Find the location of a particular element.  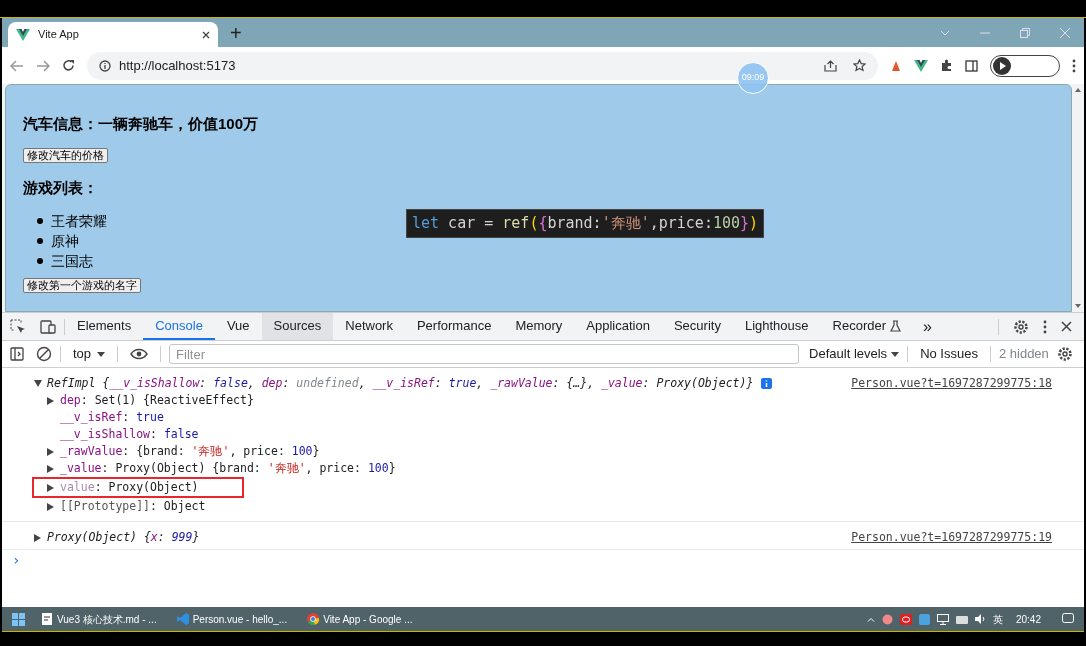

game-name: 三国志 is located at coordinates (72, 261).